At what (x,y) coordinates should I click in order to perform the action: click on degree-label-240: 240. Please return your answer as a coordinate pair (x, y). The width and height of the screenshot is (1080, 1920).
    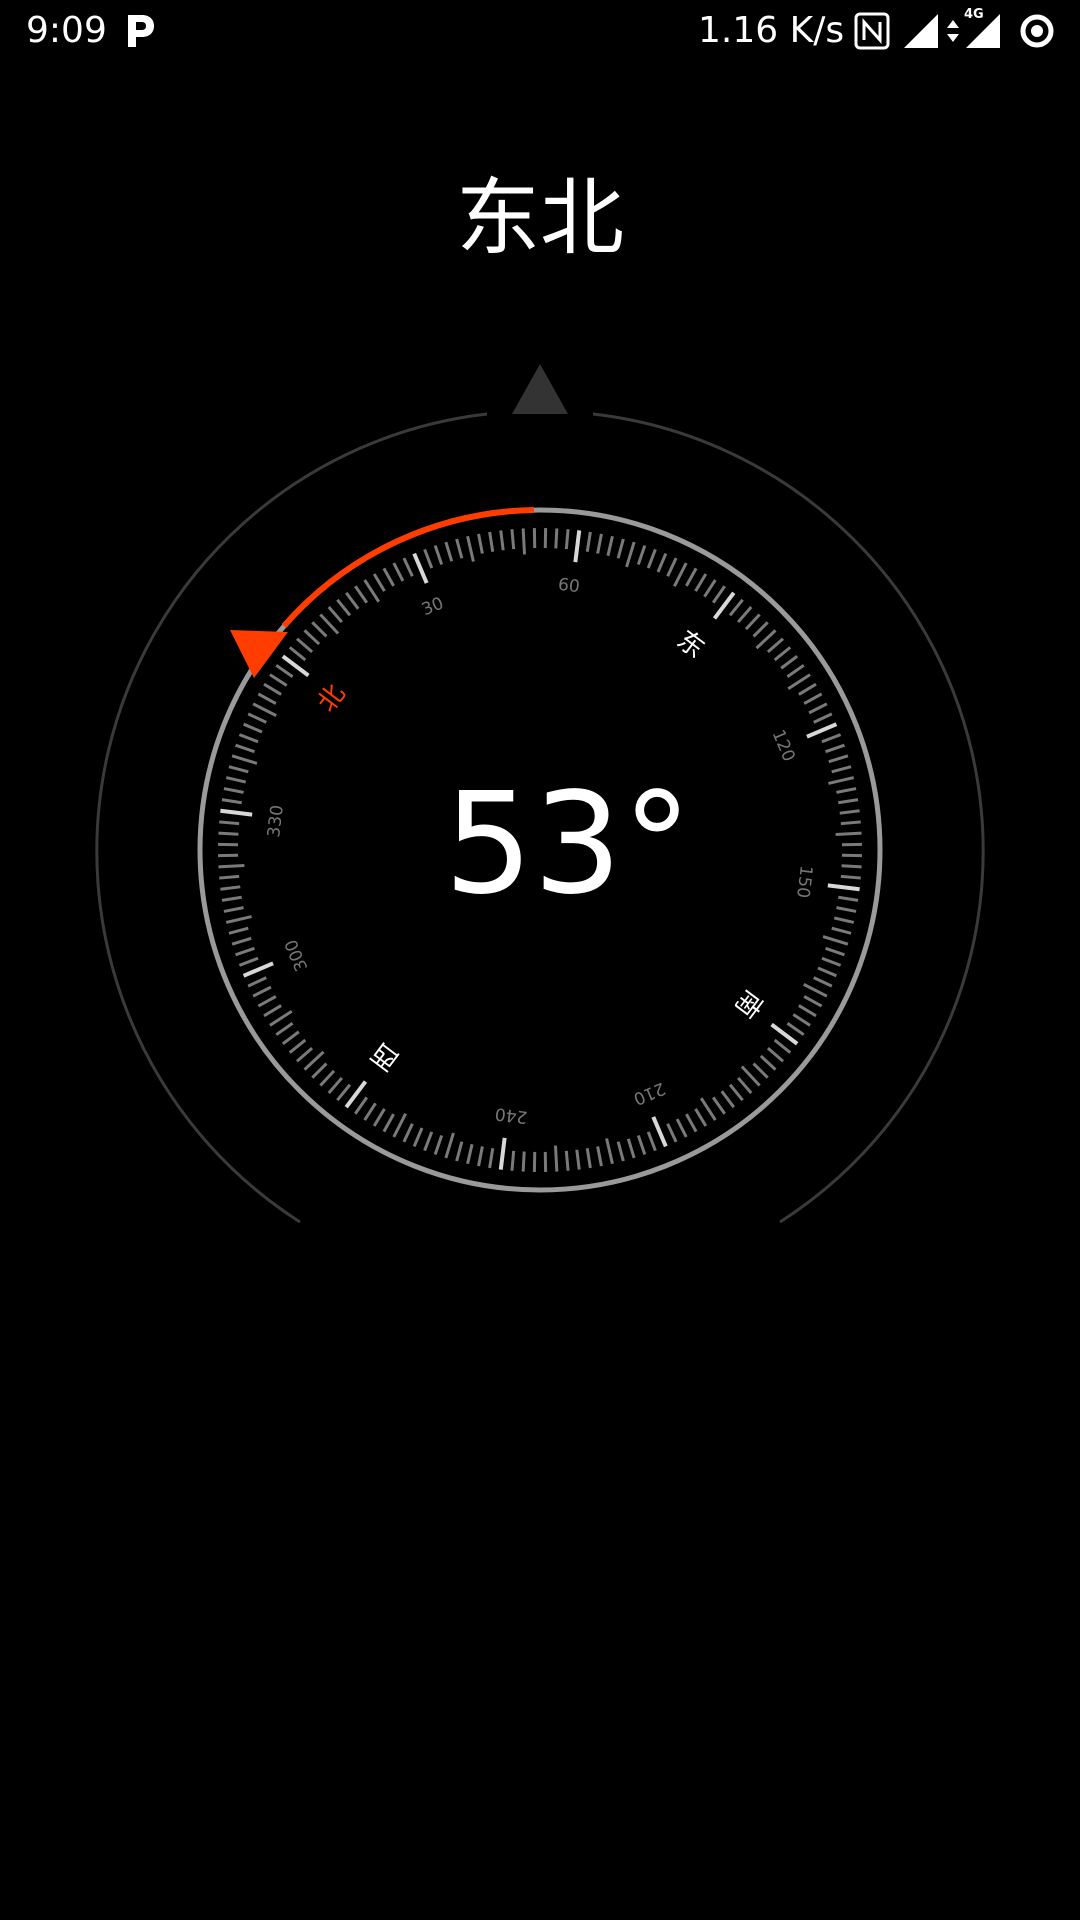
    Looking at the image, I should click on (511, 1115).